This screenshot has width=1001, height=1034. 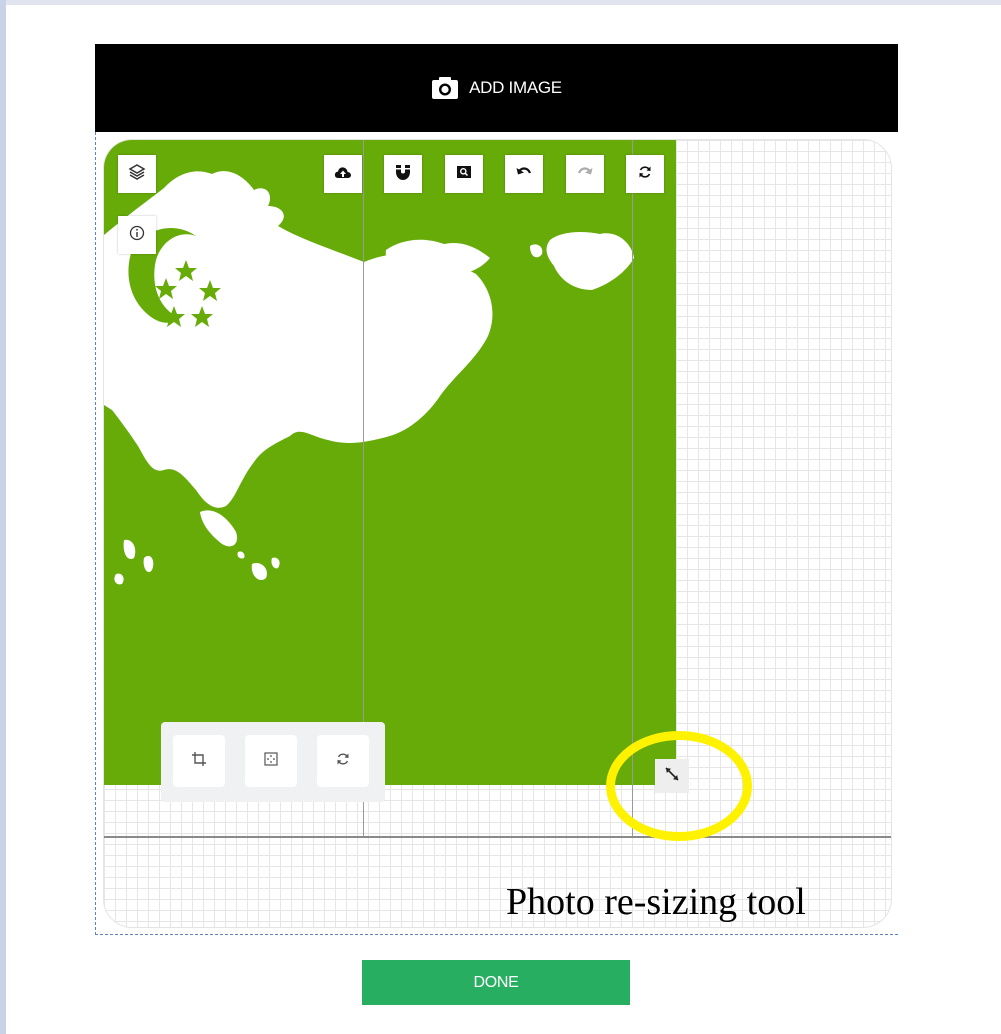 I want to click on layers-icon, so click(x=137, y=174).